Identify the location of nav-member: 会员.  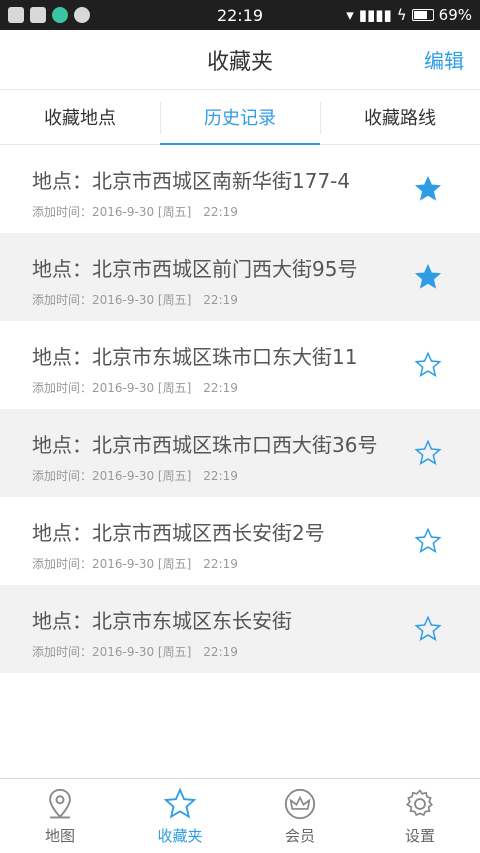
(300, 816).